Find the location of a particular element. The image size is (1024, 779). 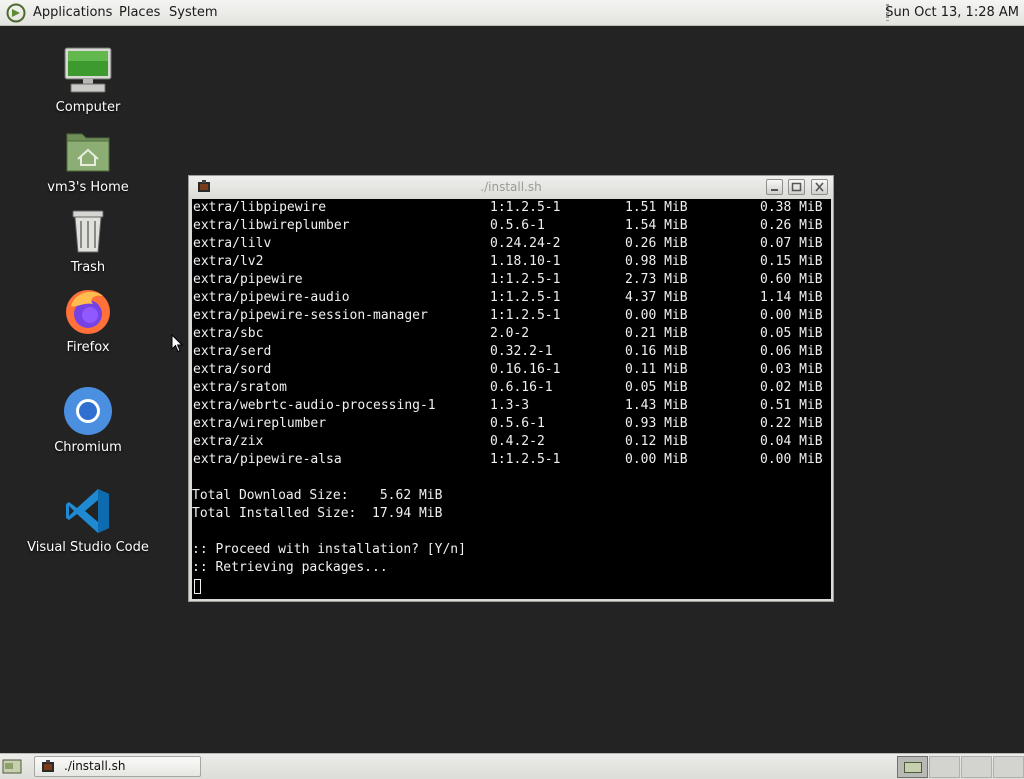

system-menu: System is located at coordinates (193, 12).